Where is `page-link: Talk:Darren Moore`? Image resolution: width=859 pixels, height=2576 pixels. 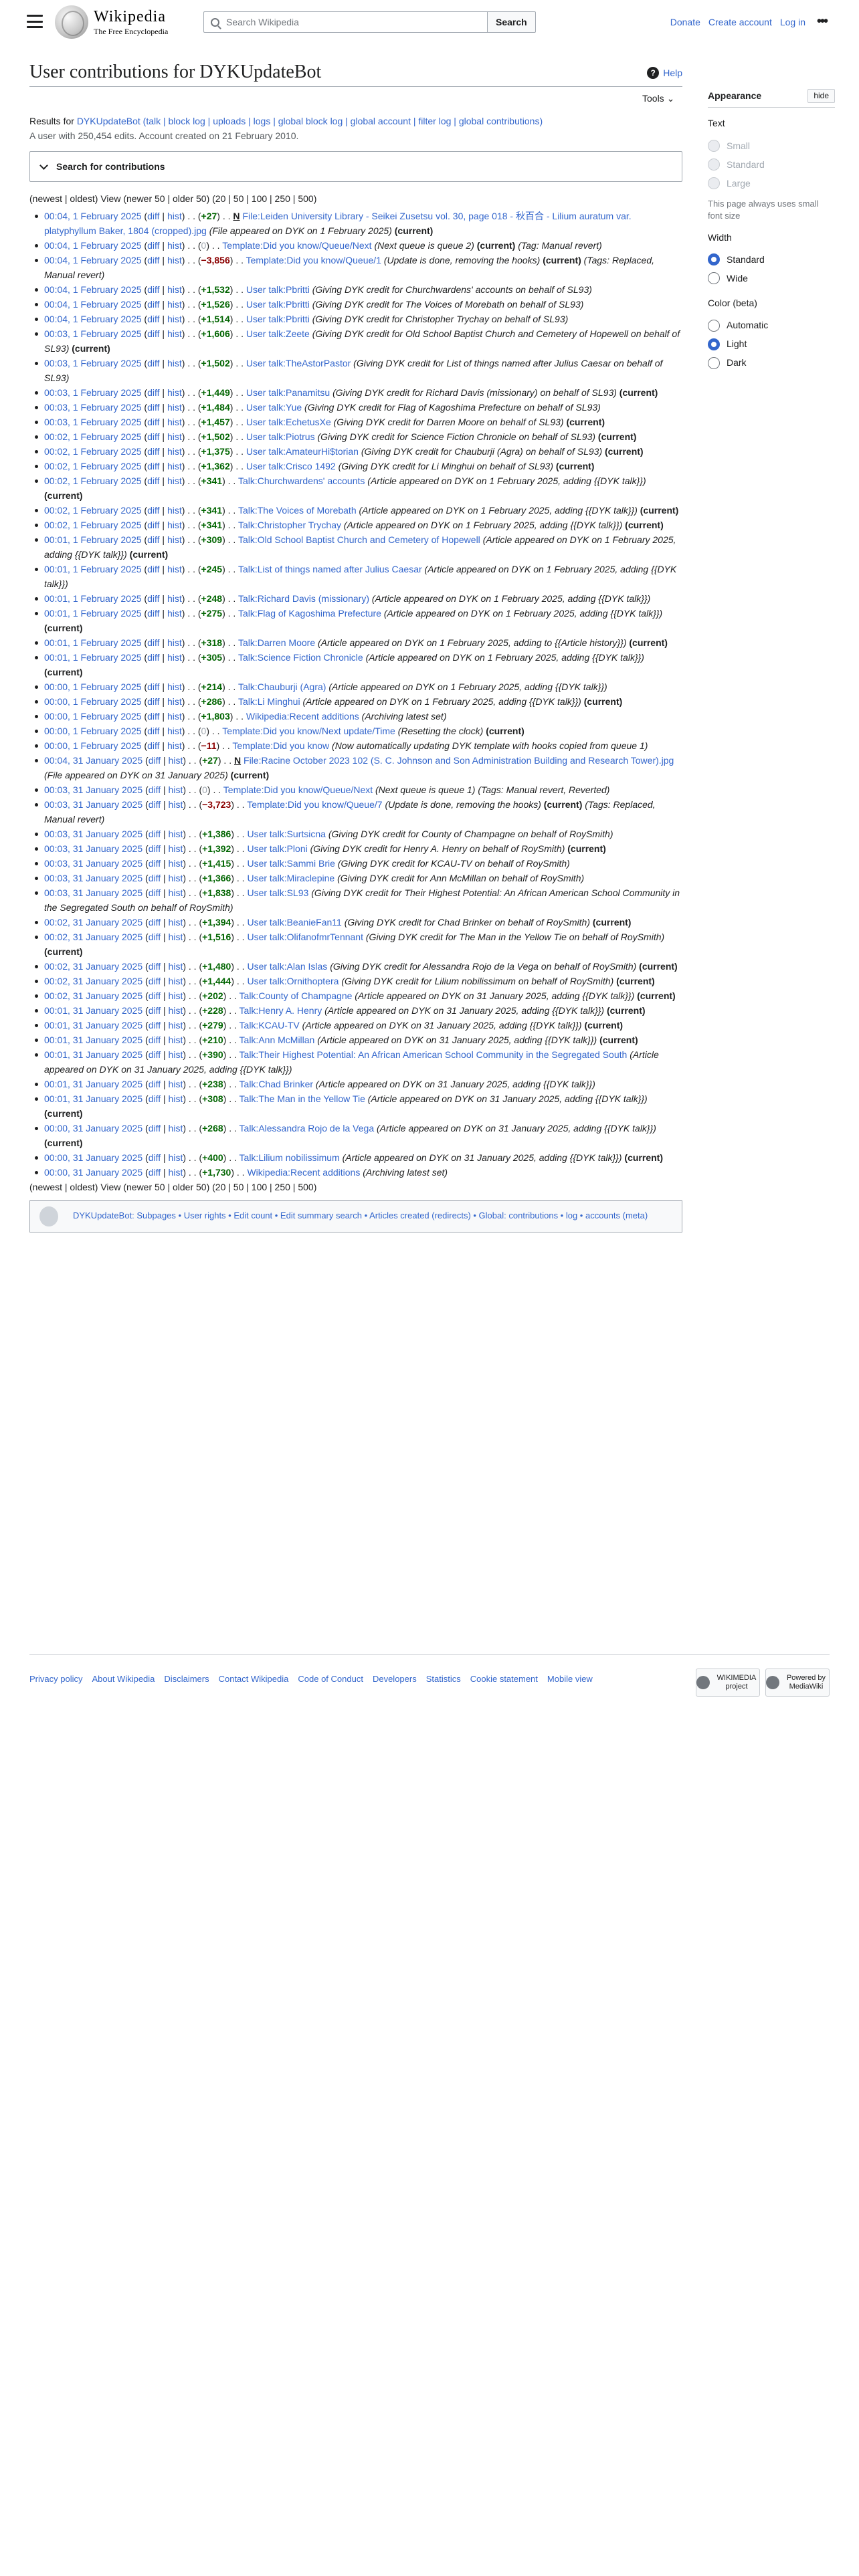
page-link: Talk:Darren Moore is located at coordinates (277, 643).